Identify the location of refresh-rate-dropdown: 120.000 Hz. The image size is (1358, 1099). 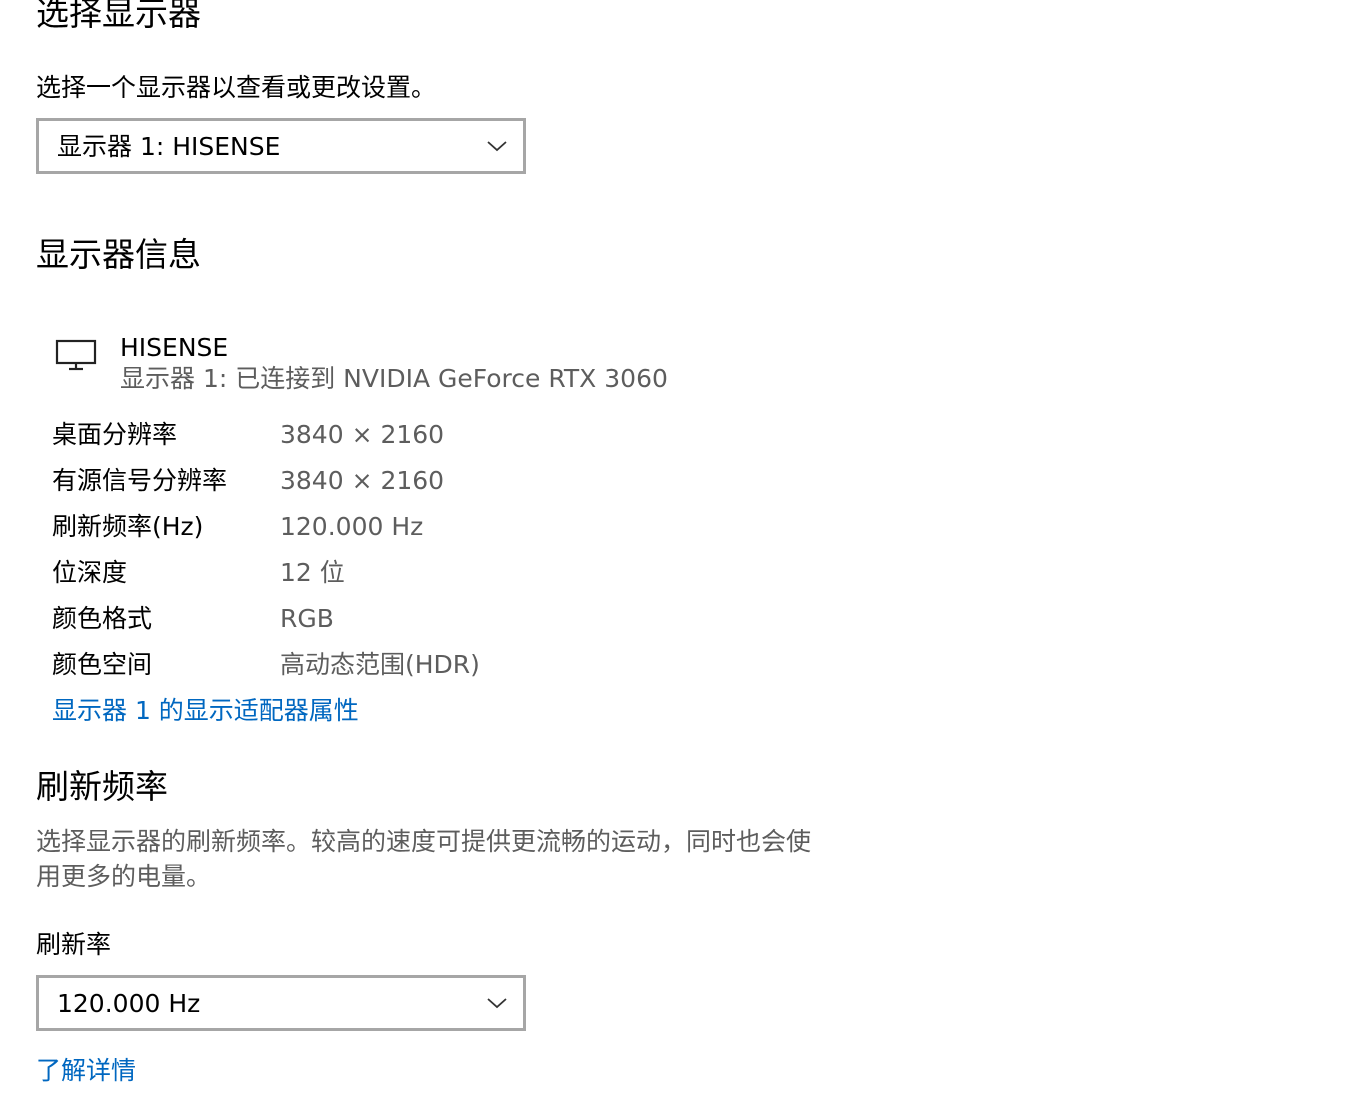
(281, 1003).